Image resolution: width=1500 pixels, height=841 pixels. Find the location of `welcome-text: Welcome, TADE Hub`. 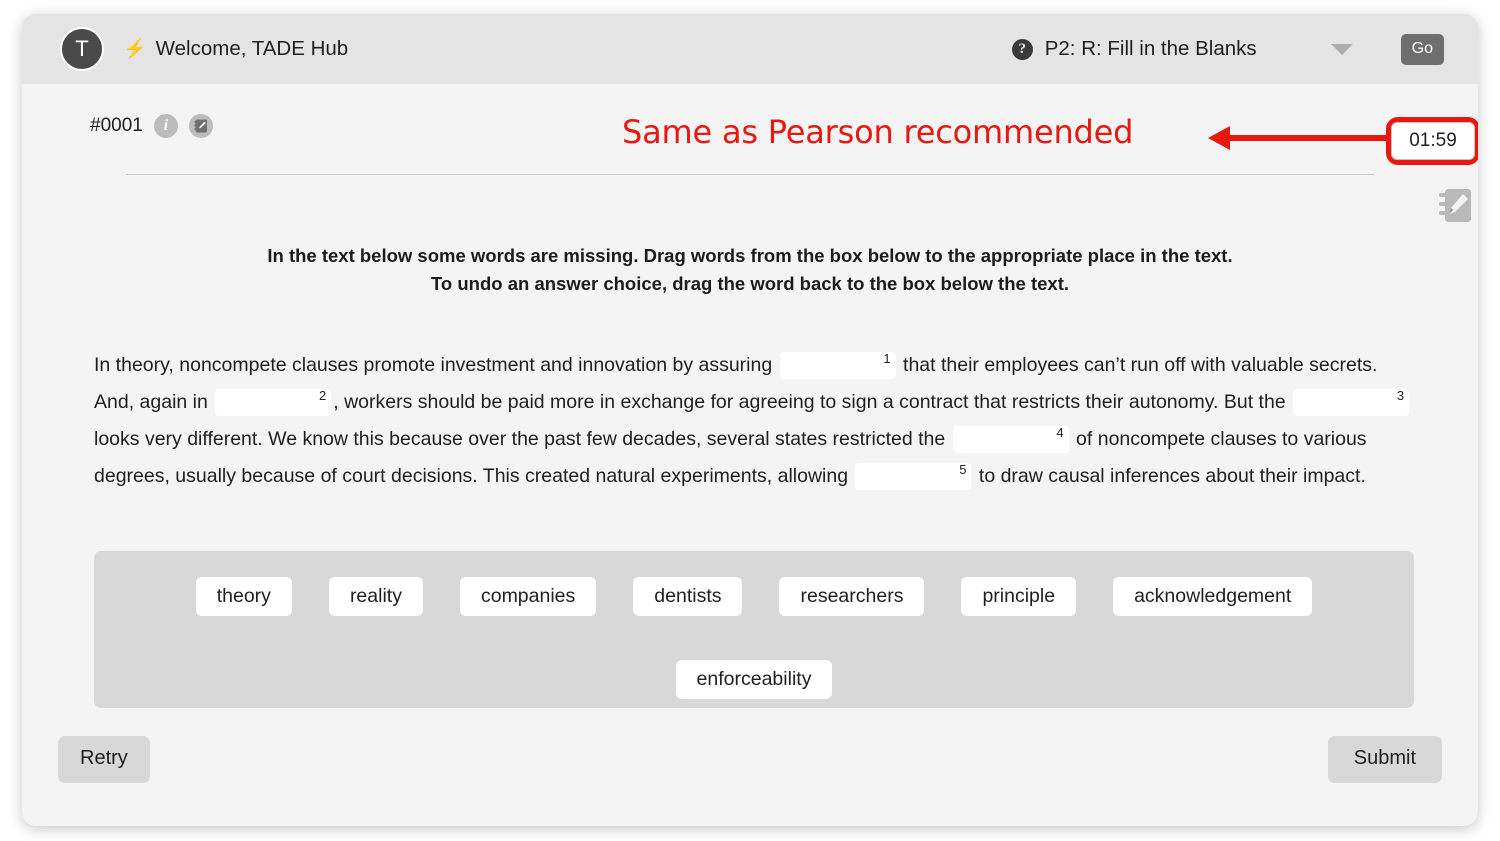

welcome-text: Welcome, TADE Hub is located at coordinates (252, 48).